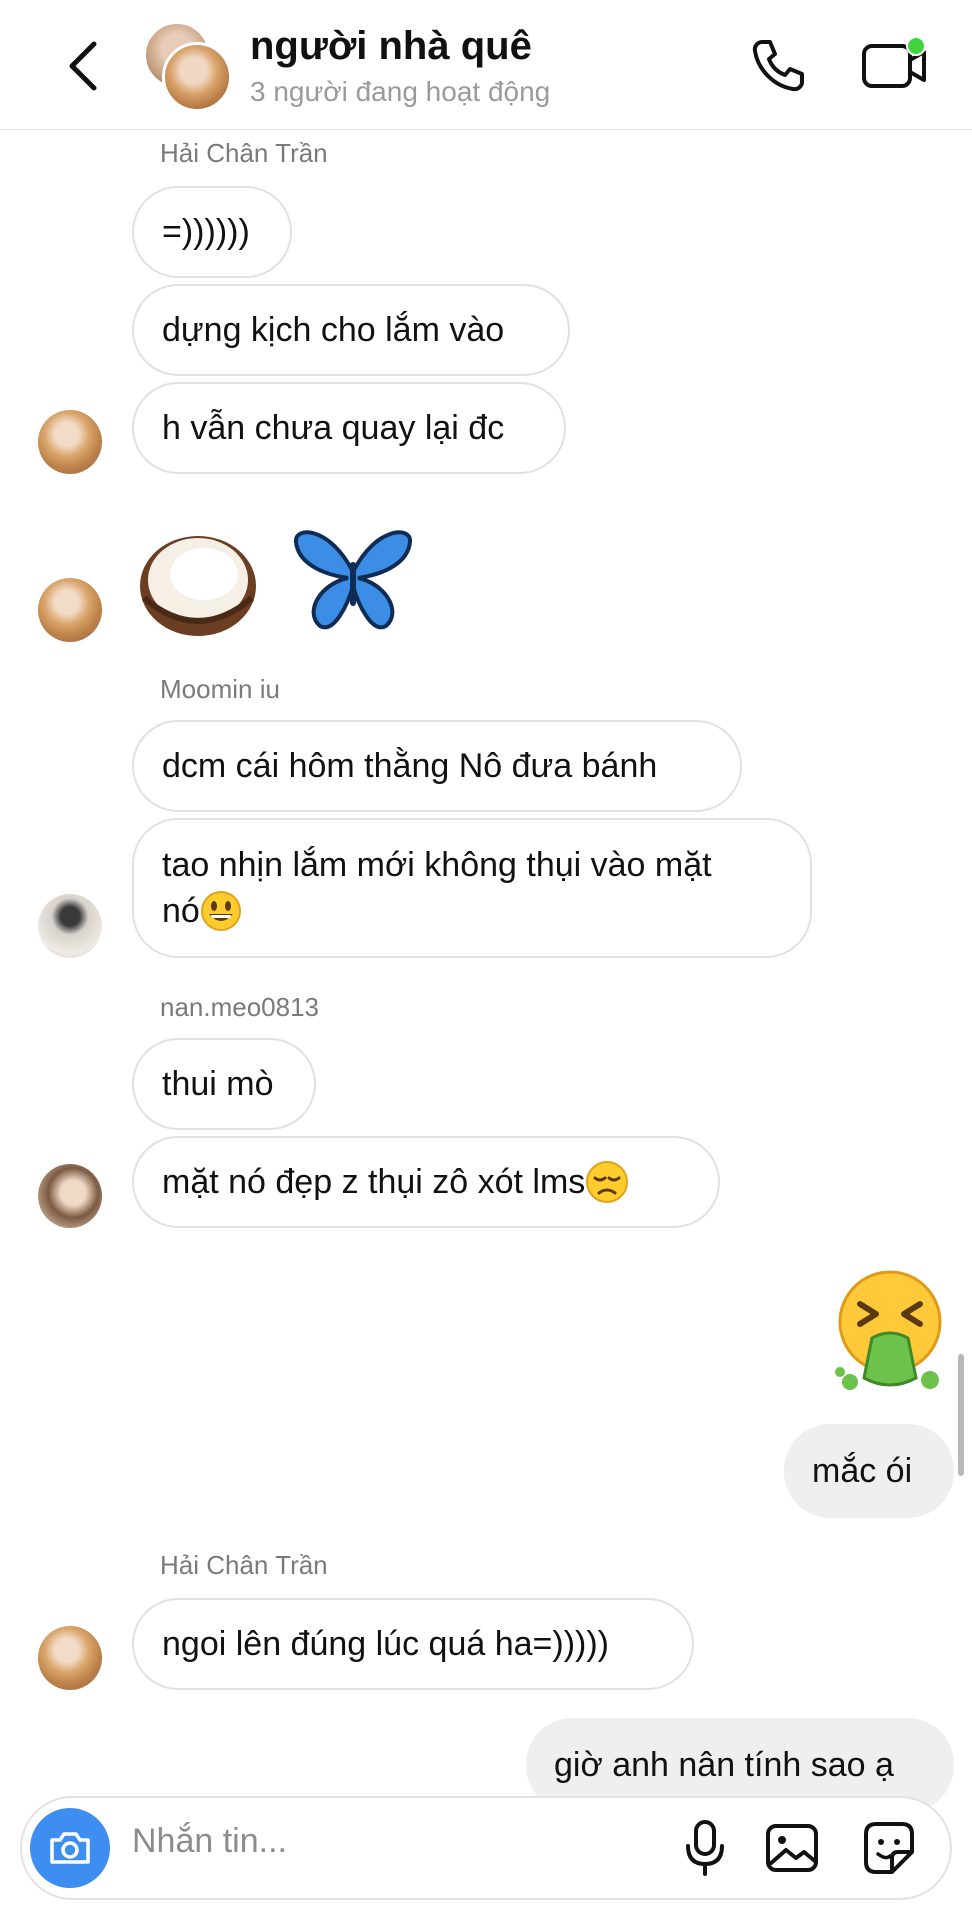 This screenshot has width=972, height=1920. I want to click on chat-title: người nhà quê, so click(391, 46).